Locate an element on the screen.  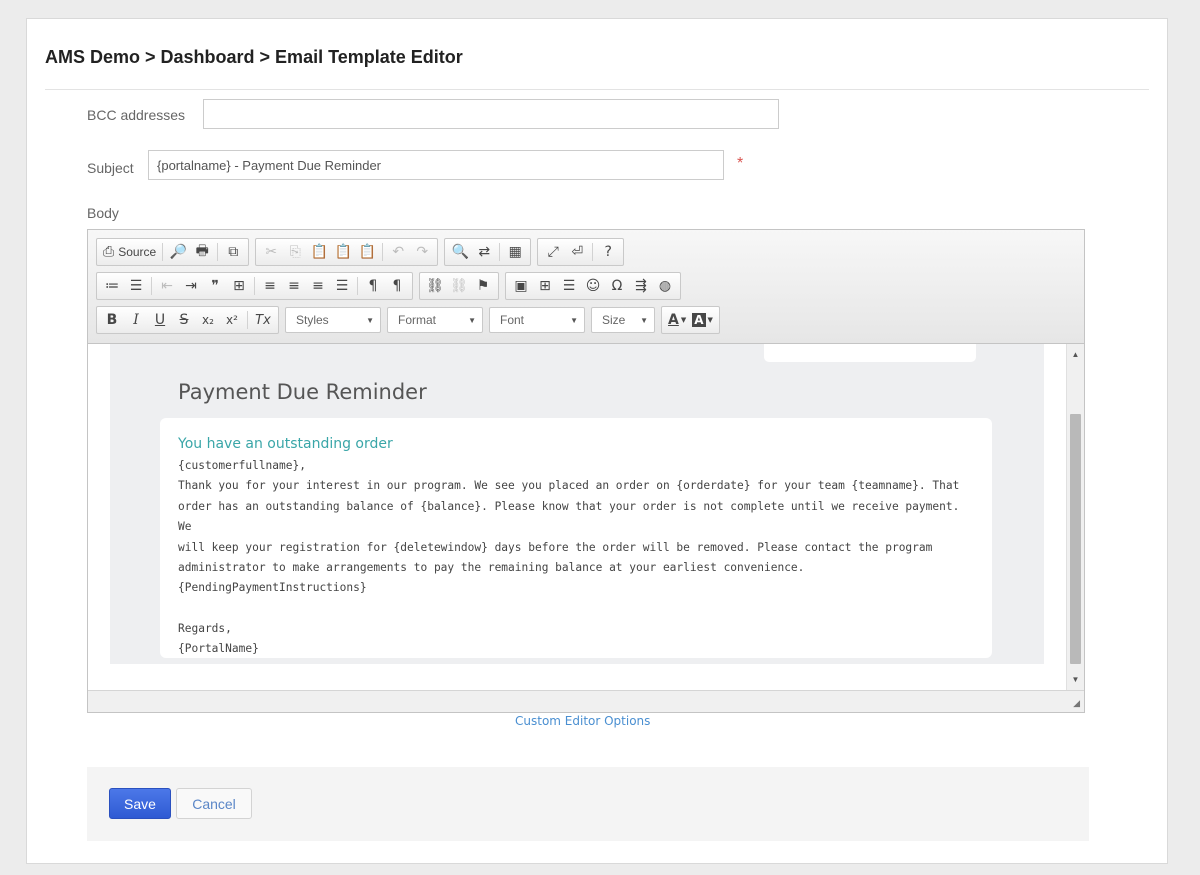
text-color-icon: A is located at coordinates (673, 320).